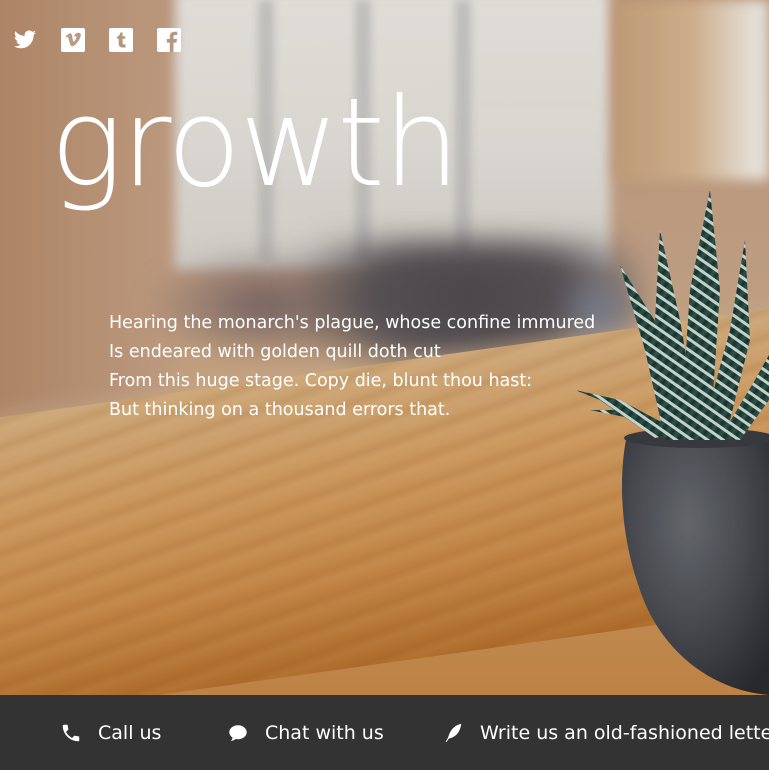 The width and height of the screenshot is (769, 770). Describe the element at coordinates (255, 143) in the screenshot. I see `page-title: growth` at that location.